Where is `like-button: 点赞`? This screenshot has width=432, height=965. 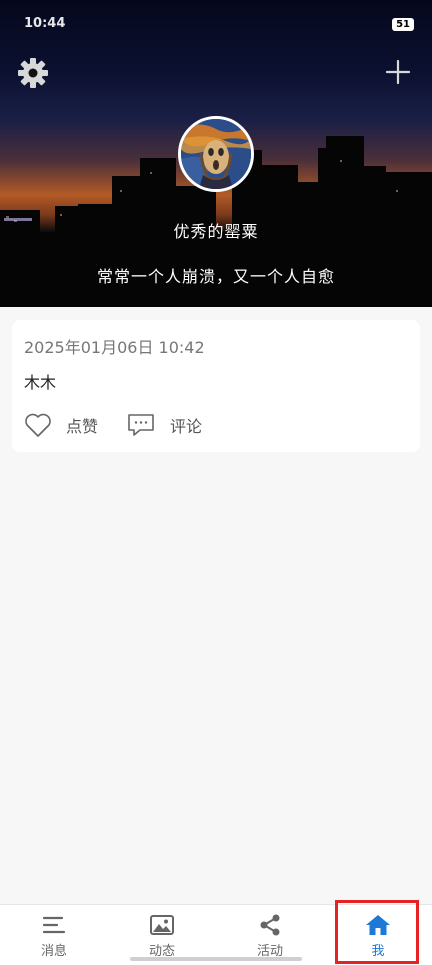 like-button: 点赞 is located at coordinates (61, 425).